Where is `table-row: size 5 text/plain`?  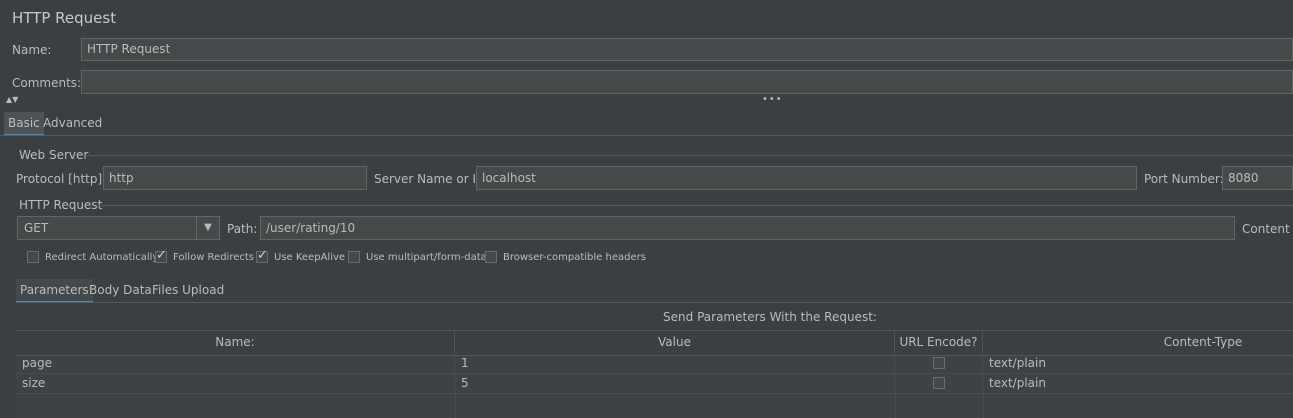
table-row: size 5 text/plain is located at coordinates (654, 384).